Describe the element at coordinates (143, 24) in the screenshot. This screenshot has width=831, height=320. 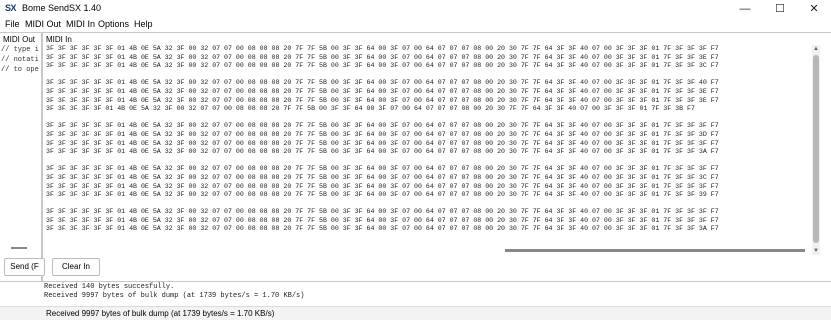
I see `menu-help: Help` at that location.